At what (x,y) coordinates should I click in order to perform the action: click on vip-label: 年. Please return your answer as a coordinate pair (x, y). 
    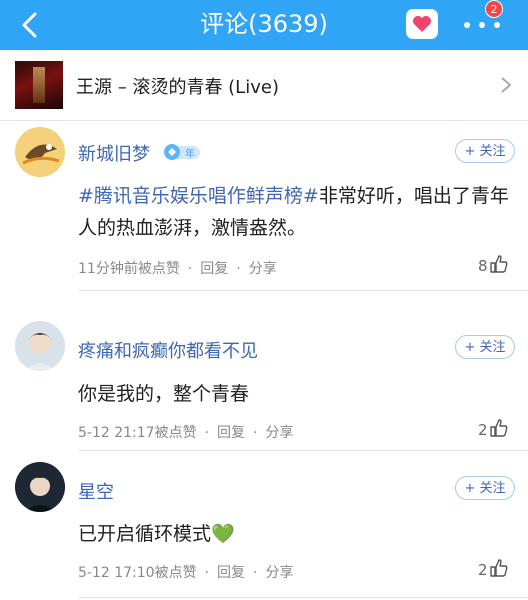
    Looking at the image, I should click on (190, 154).